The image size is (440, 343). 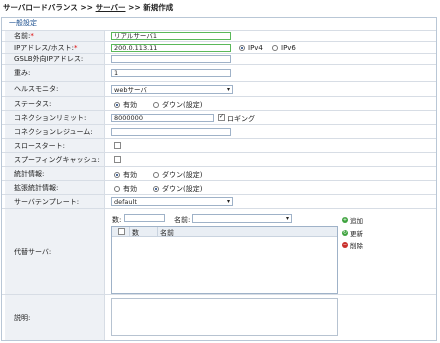 What do you see at coordinates (345, 233) in the screenshot?
I see `refresh-icon: ↻` at bounding box center [345, 233].